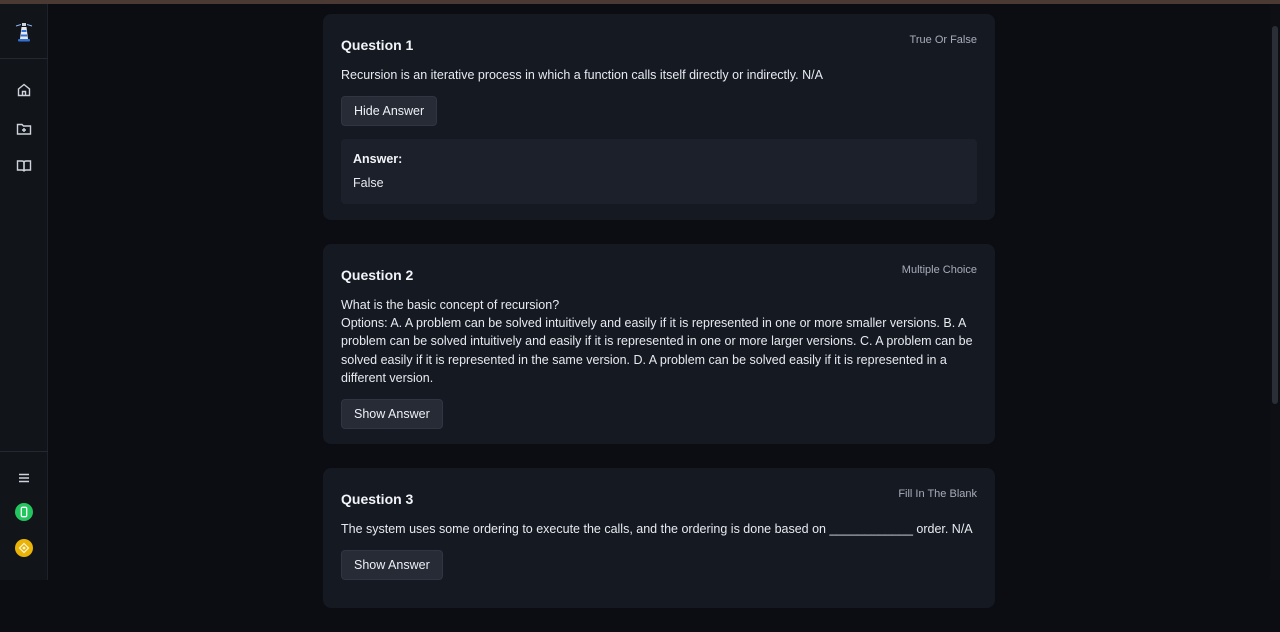  What do you see at coordinates (640, 2) in the screenshot?
I see `window-top-bar` at bounding box center [640, 2].